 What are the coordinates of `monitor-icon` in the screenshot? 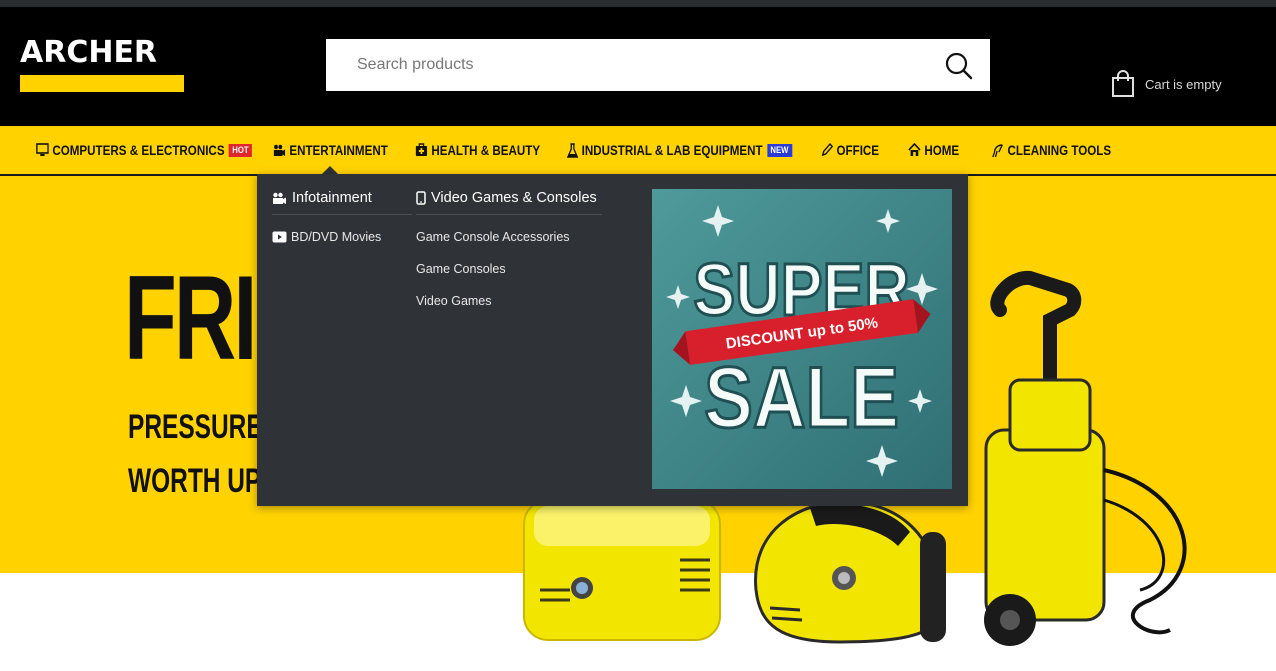 It's located at (42, 149).